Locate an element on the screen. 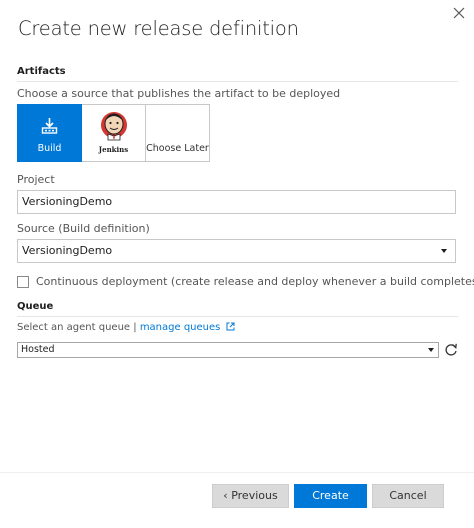 This screenshot has height=528, width=474. manage-queues-link-label: manage queues is located at coordinates (180, 327).